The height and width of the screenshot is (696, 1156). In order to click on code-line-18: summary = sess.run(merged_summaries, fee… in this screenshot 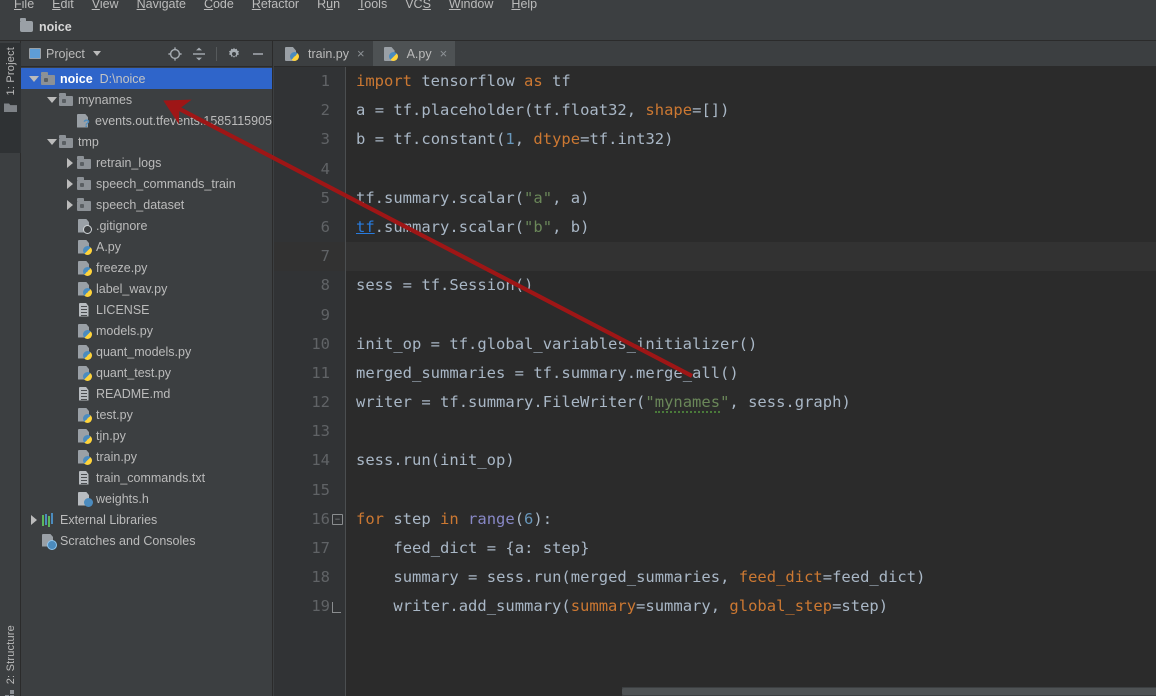, I will do `click(750, 577)`.